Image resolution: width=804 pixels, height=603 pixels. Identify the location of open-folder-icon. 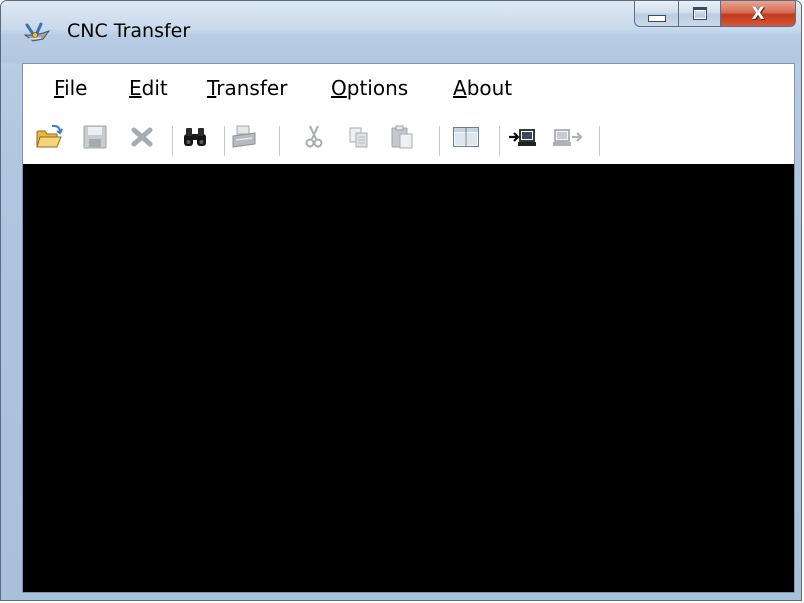
(49, 139).